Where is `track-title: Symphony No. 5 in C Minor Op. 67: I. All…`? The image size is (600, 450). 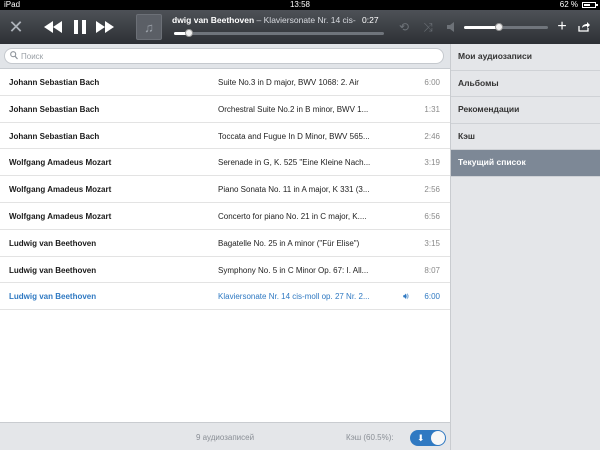 track-title: Symphony No. 5 in C Minor Op. 67: I. All… is located at coordinates (293, 270).